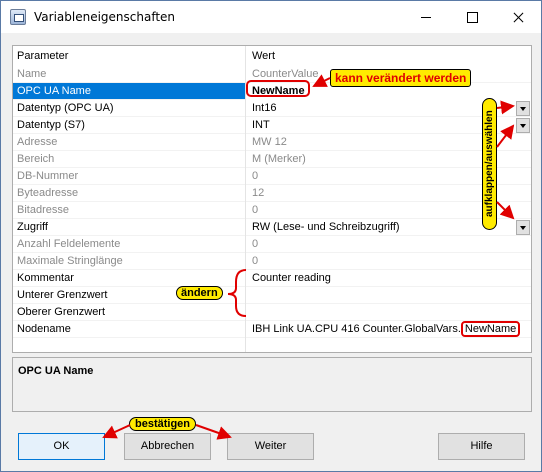 Image resolution: width=542 pixels, height=472 pixels. I want to click on help-button: Hilfe, so click(481, 446).